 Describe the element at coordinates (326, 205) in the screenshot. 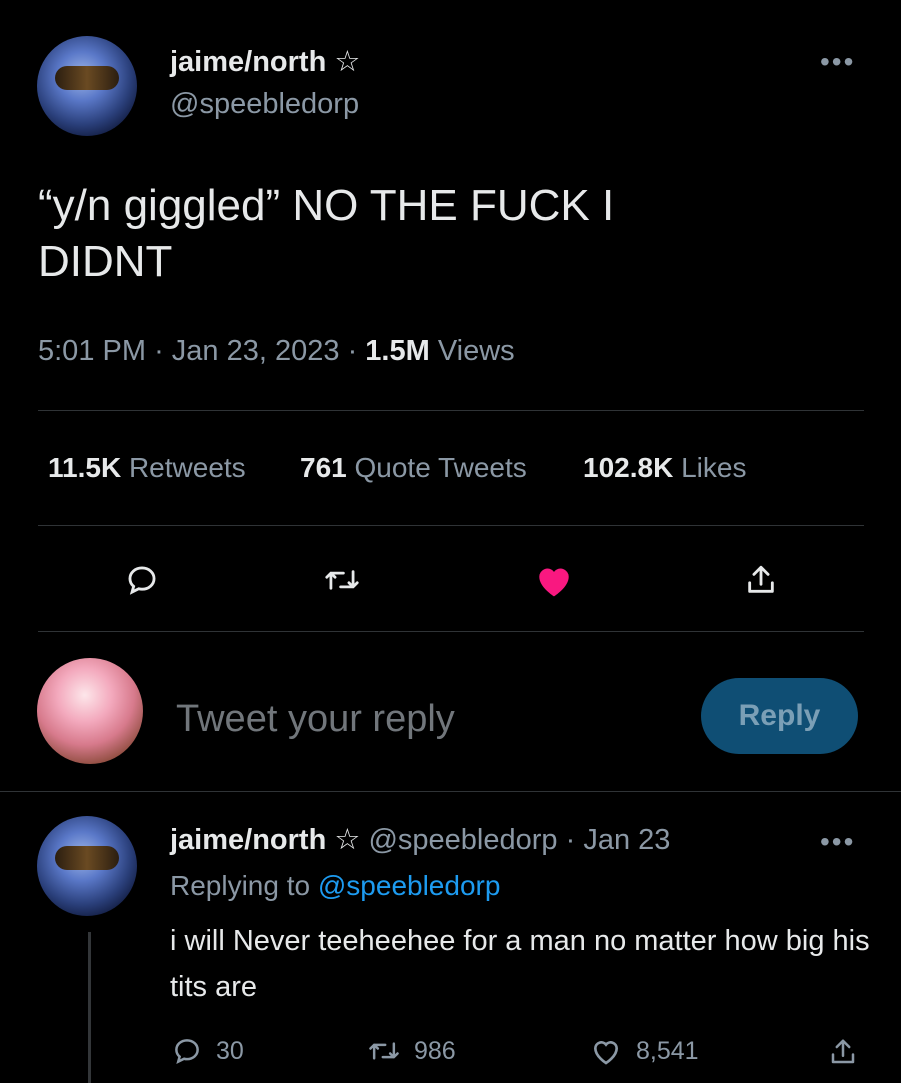

I see `tweet-text-line-1: “y/n giggled” NO THE FUCK I` at that location.